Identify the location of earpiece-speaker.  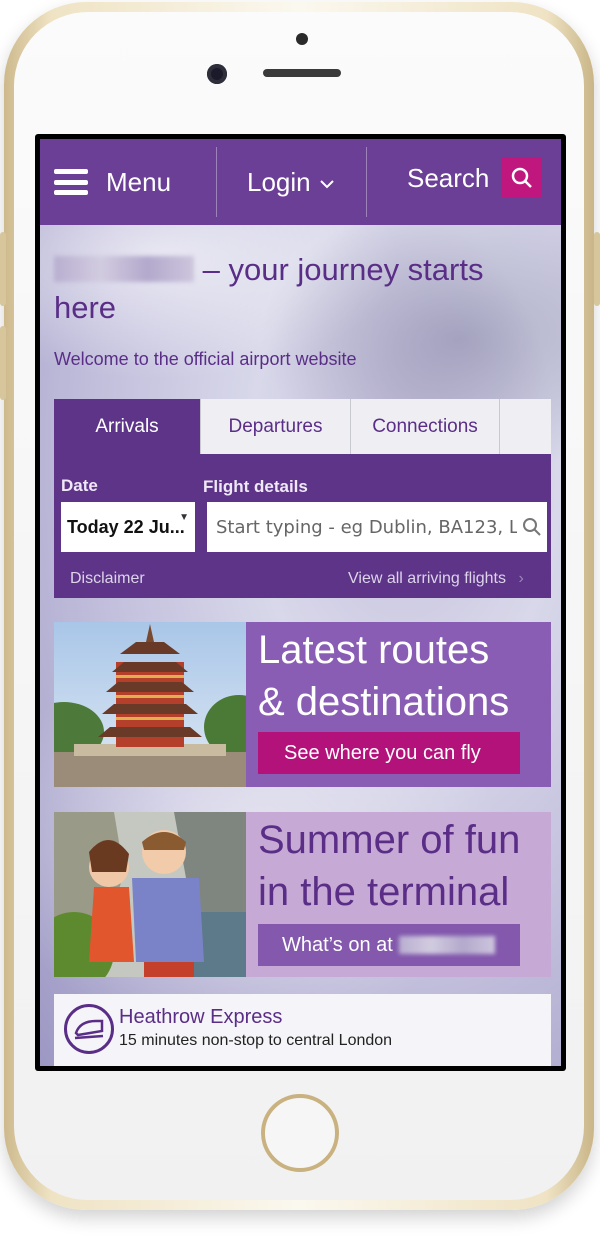
(302, 73).